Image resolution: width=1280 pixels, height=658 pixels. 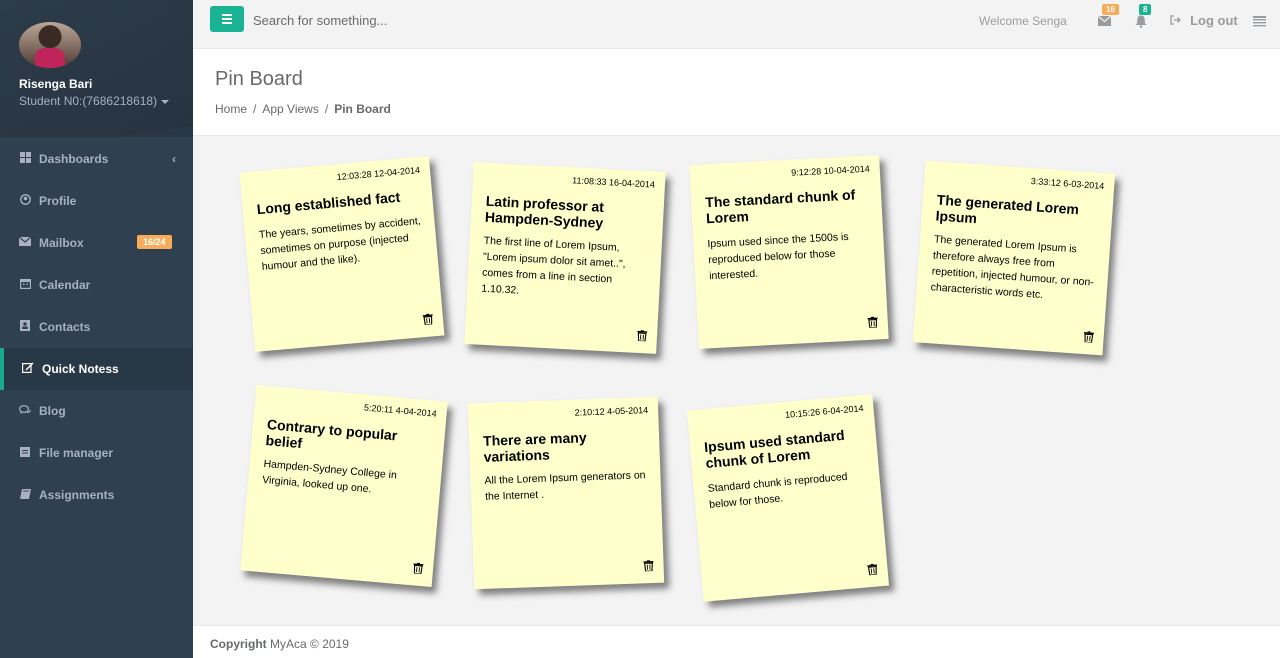 I want to click on messages-count-badge: 16, so click(x=1110, y=9).